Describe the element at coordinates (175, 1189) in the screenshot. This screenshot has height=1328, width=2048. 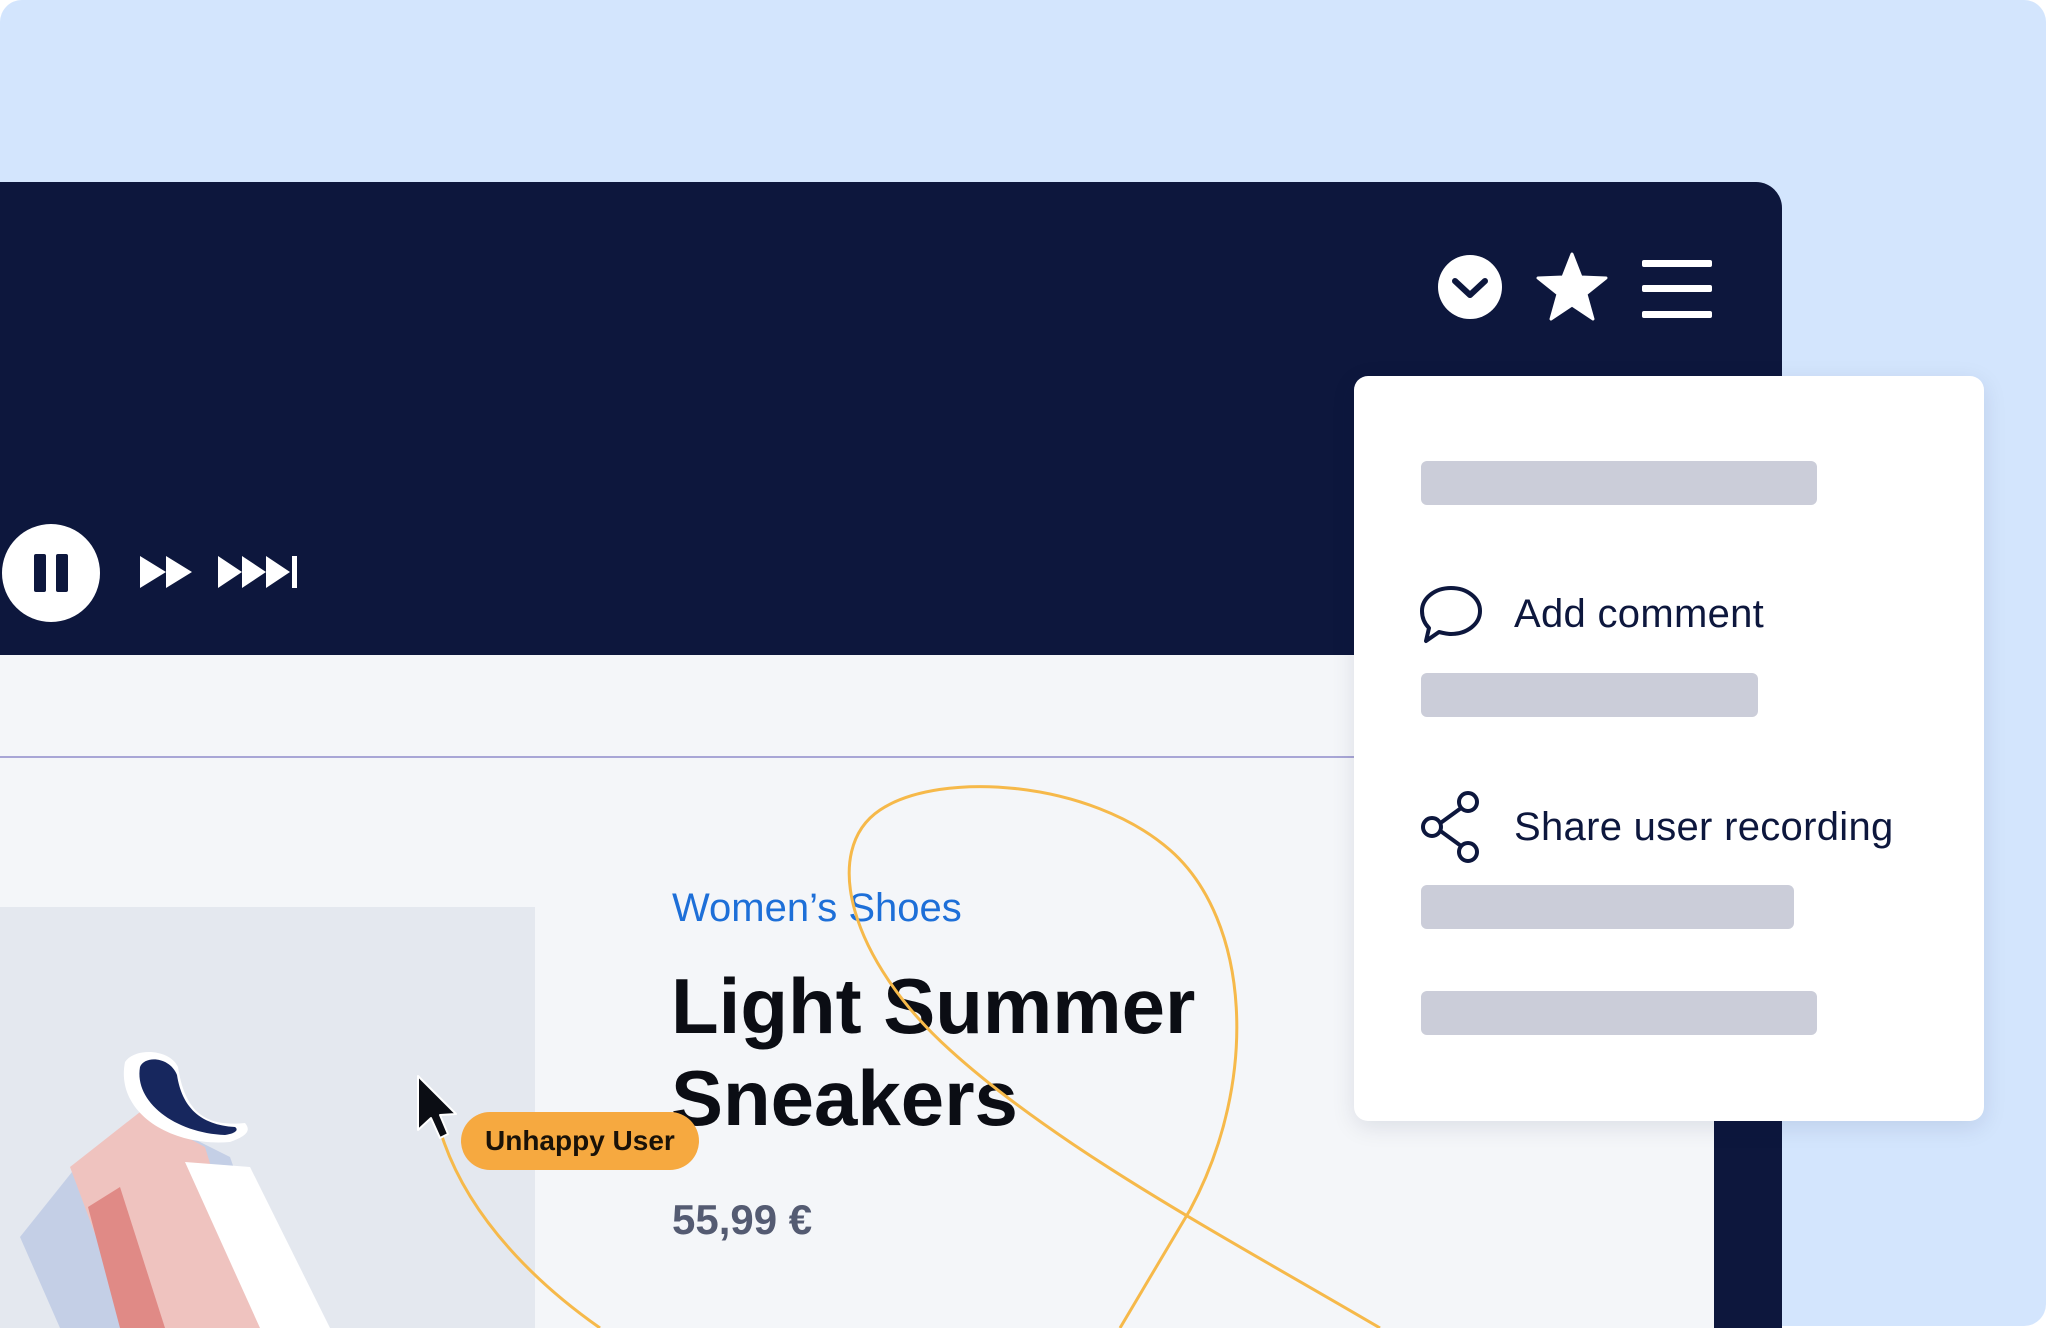
I see `sneaker-illustration` at that location.